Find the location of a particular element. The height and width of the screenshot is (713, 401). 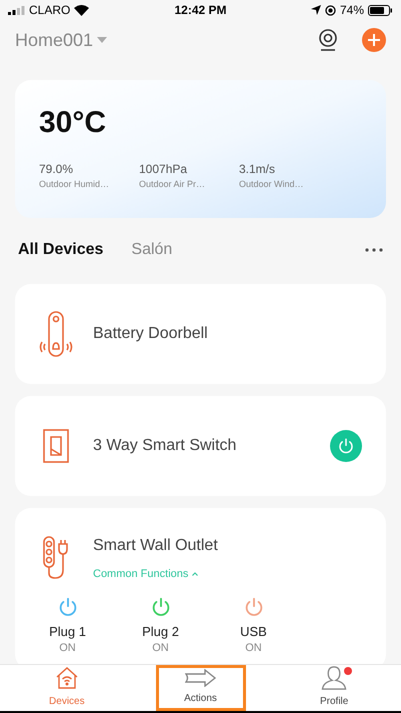

plug-name: USB is located at coordinates (253, 632).